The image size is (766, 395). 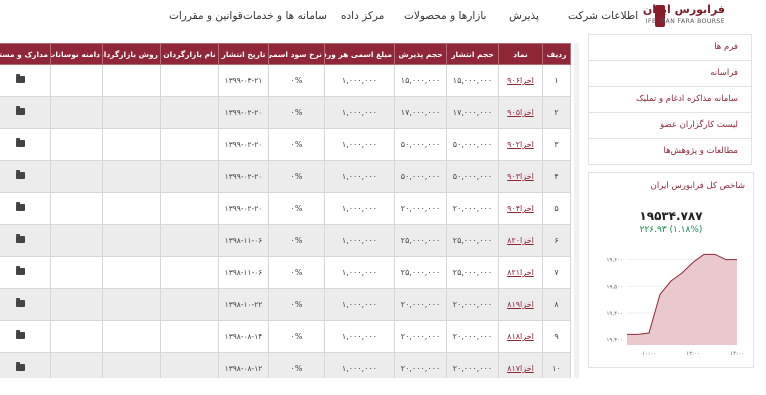 I want to click on symbol-link: اخزا۹۰۲, so click(x=520, y=144).